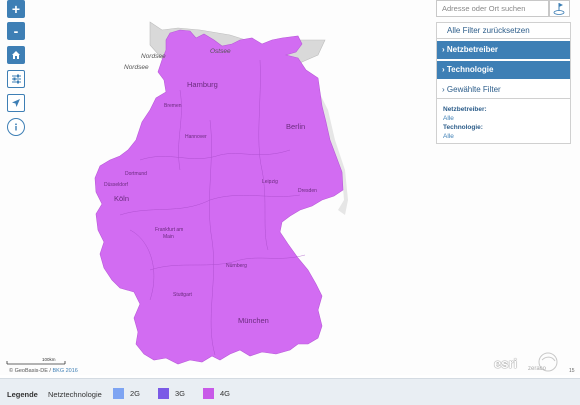 Image resolution: width=580 pixels, height=405 pixels. Describe the element at coordinates (122, 198) in the screenshot. I see `city-koeln: Köln` at that location.